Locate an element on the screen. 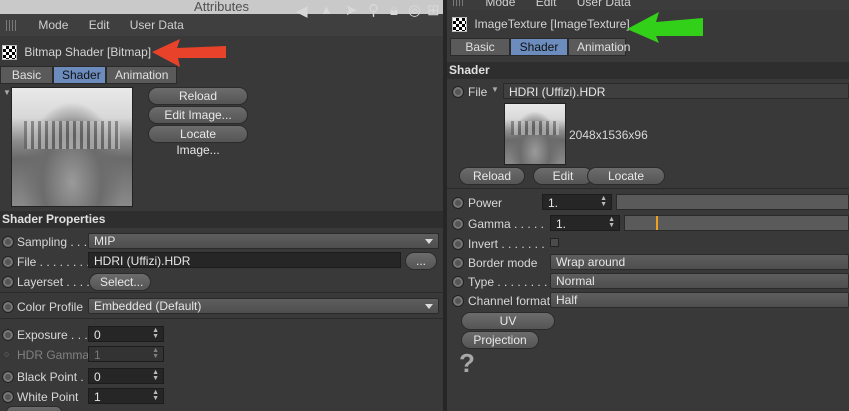 The height and width of the screenshot is (411, 849). layerset-label: Layerset . . . . is located at coordinates (53, 282).